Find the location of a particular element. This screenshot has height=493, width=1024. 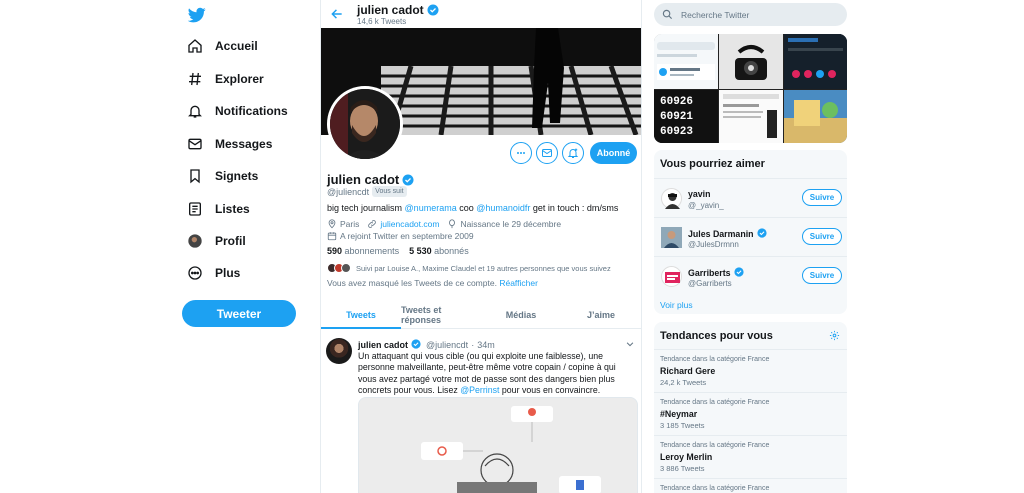

nav-item-messages: Messages is located at coordinates (229, 144).